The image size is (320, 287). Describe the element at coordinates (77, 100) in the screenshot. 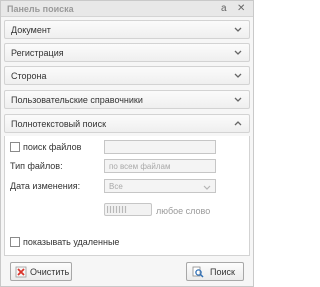

I see `section-label: Пользовательские справочники` at that location.